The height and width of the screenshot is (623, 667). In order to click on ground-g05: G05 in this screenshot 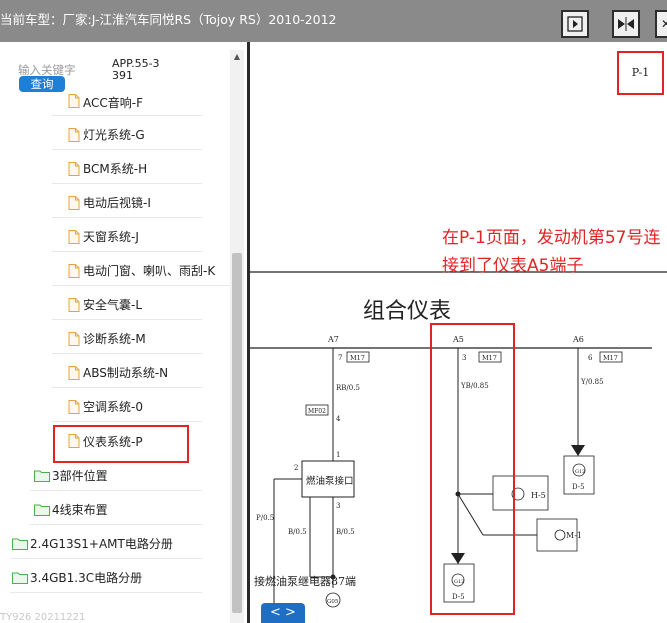, I will do `click(333, 602)`.